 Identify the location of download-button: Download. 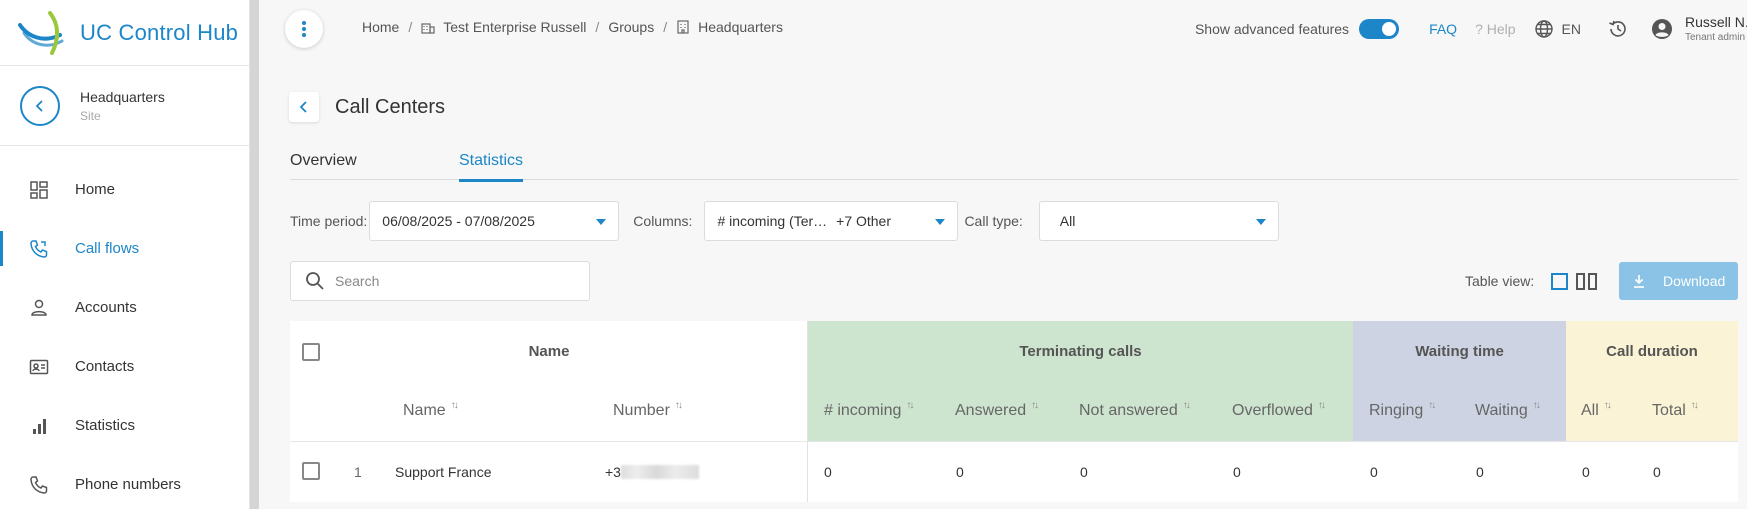
(1678, 281).